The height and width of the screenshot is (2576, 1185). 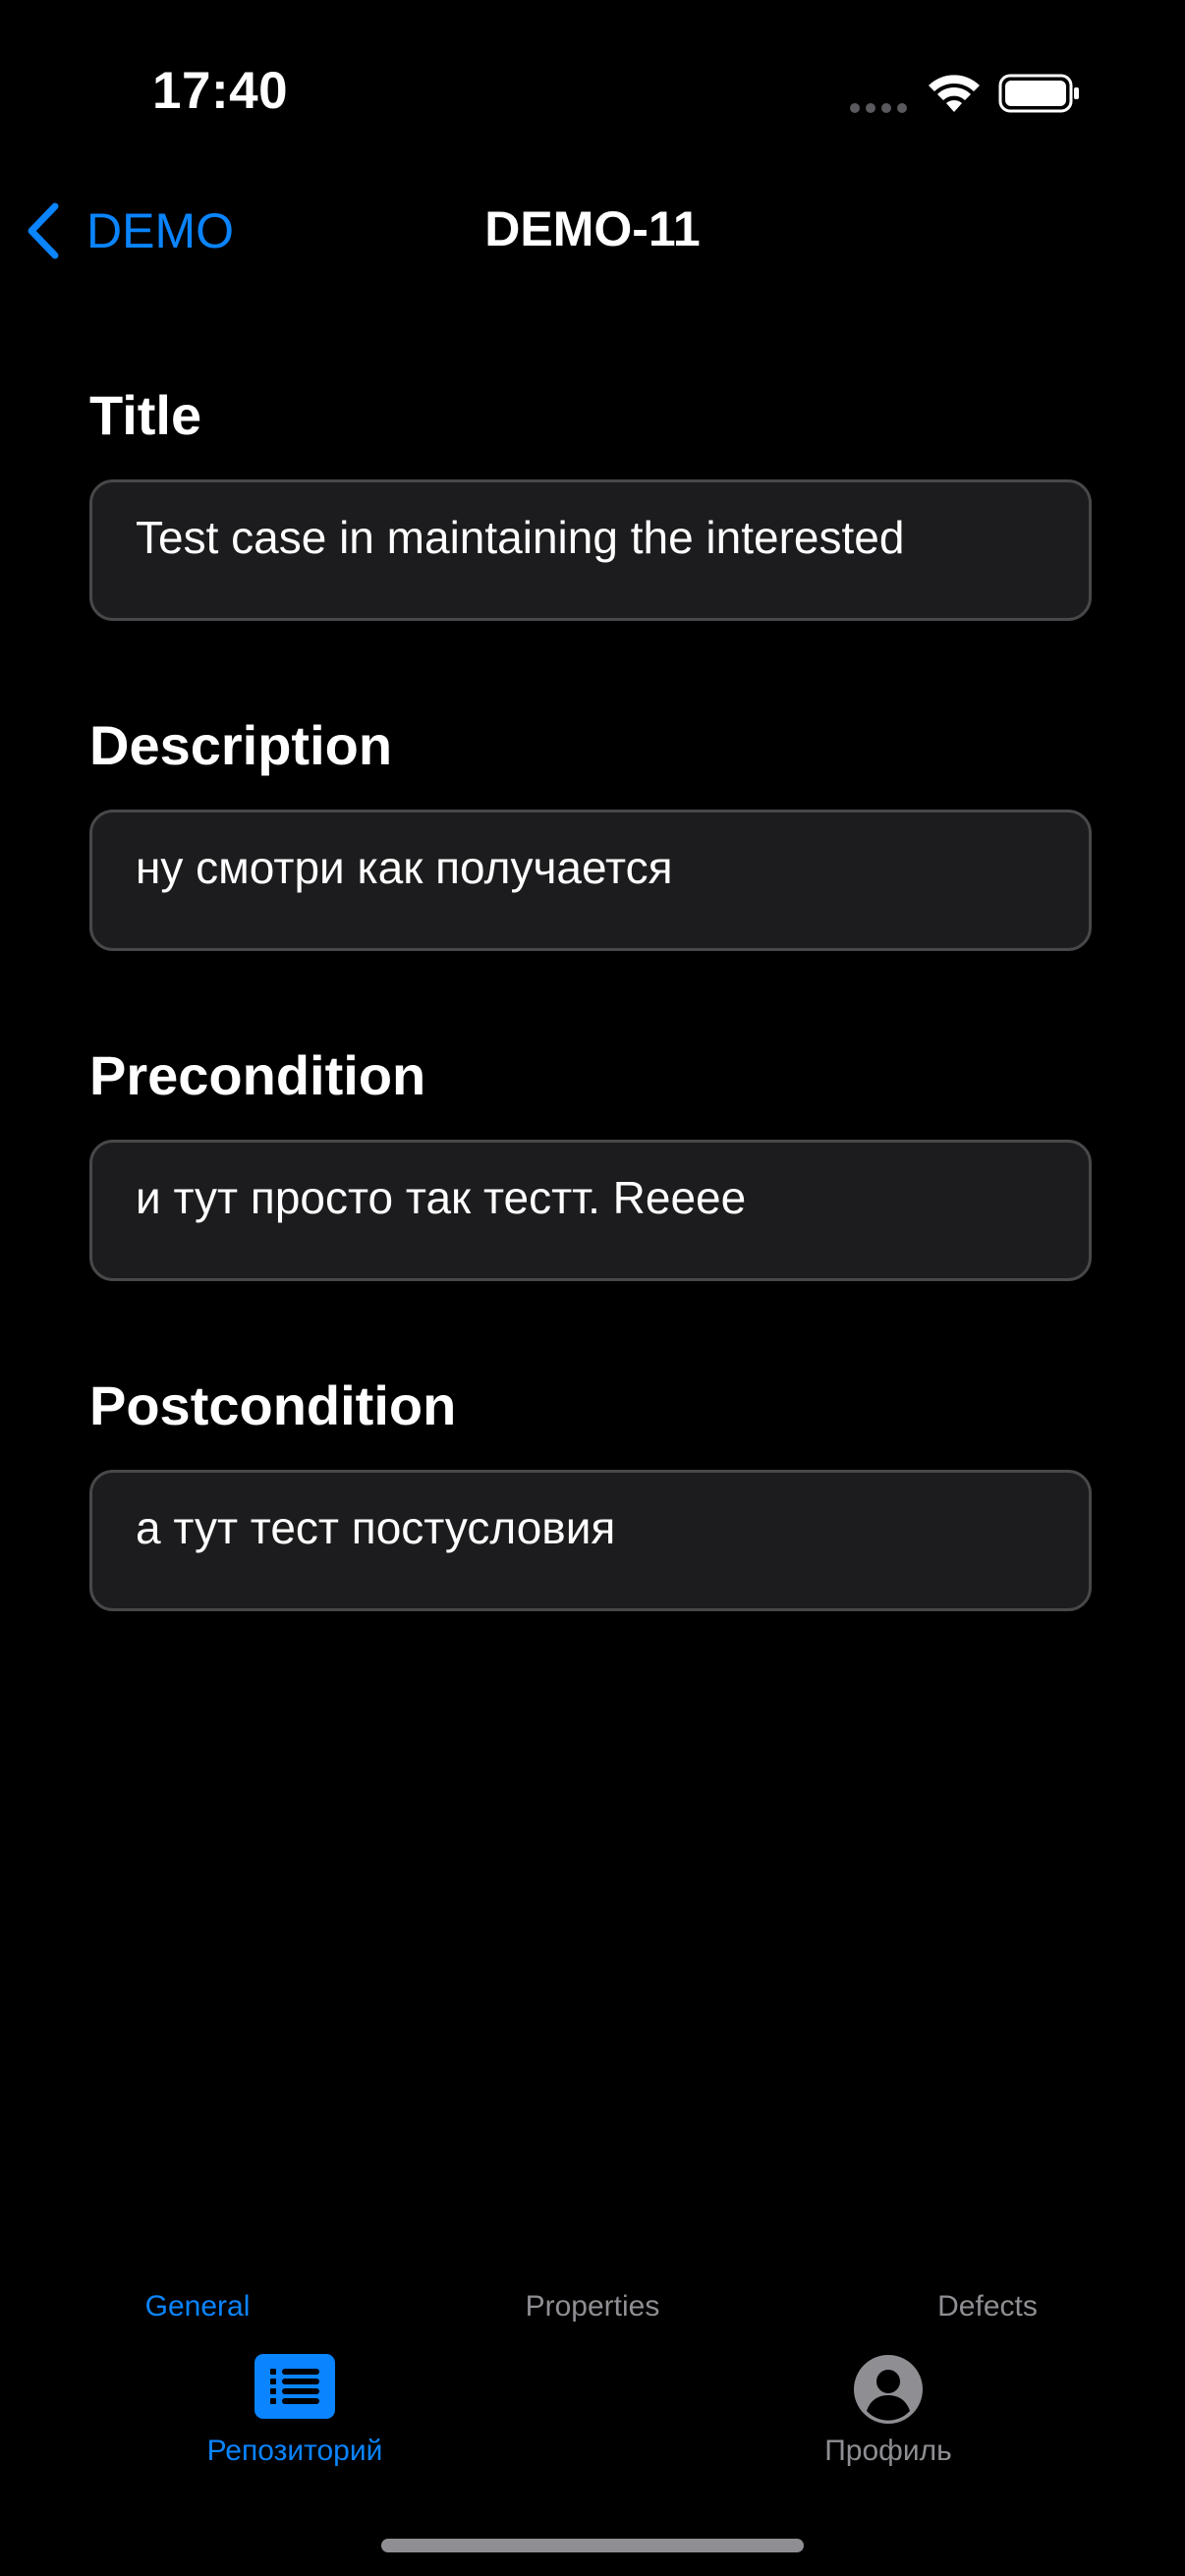 What do you see at coordinates (592, 2545) in the screenshot?
I see `home-indicator` at bounding box center [592, 2545].